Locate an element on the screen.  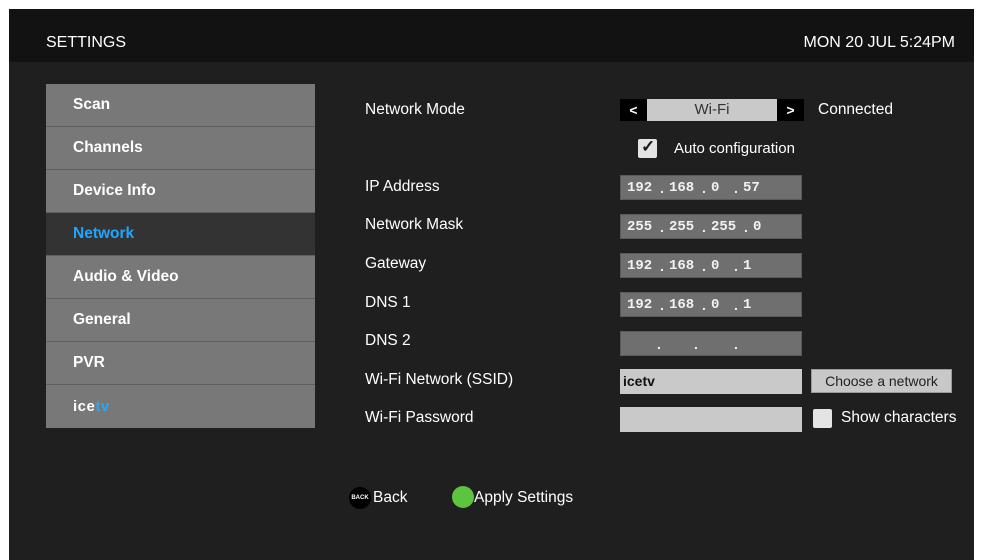
checkmark-icon: ✓ is located at coordinates (648, 146).